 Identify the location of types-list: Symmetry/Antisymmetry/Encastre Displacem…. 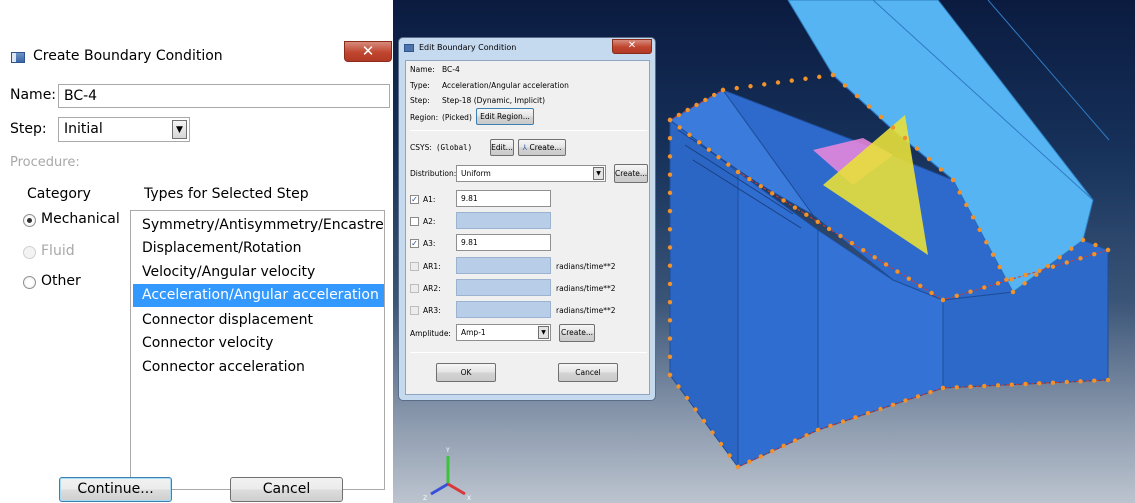
(257, 350).